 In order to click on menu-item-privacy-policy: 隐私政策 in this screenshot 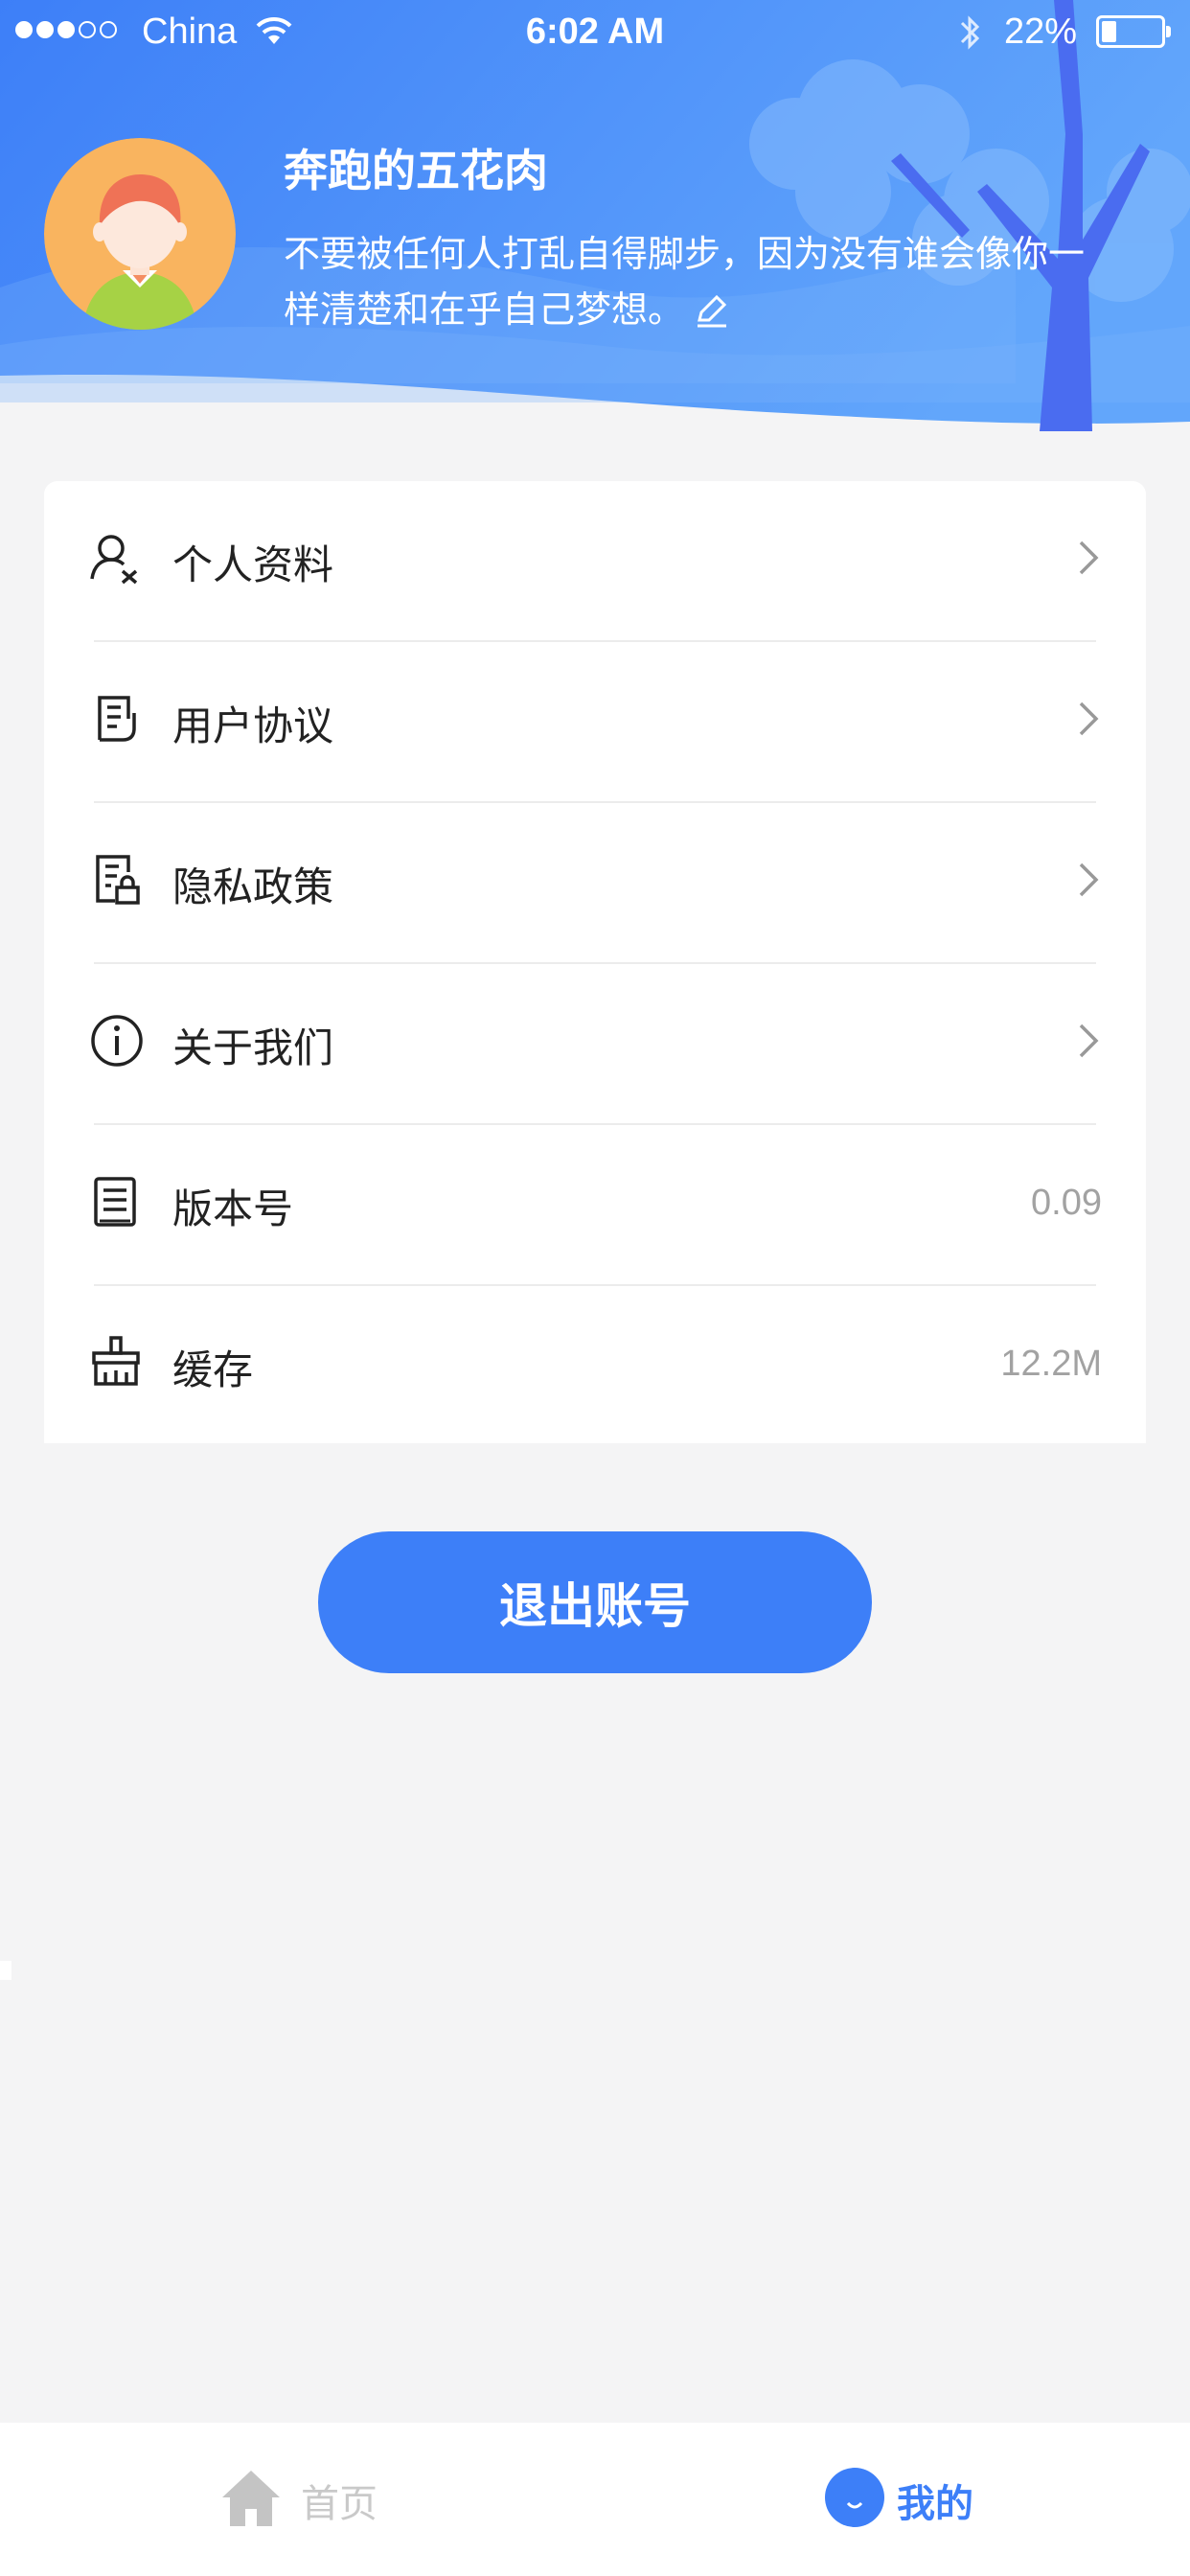, I will do `click(595, 883)`.